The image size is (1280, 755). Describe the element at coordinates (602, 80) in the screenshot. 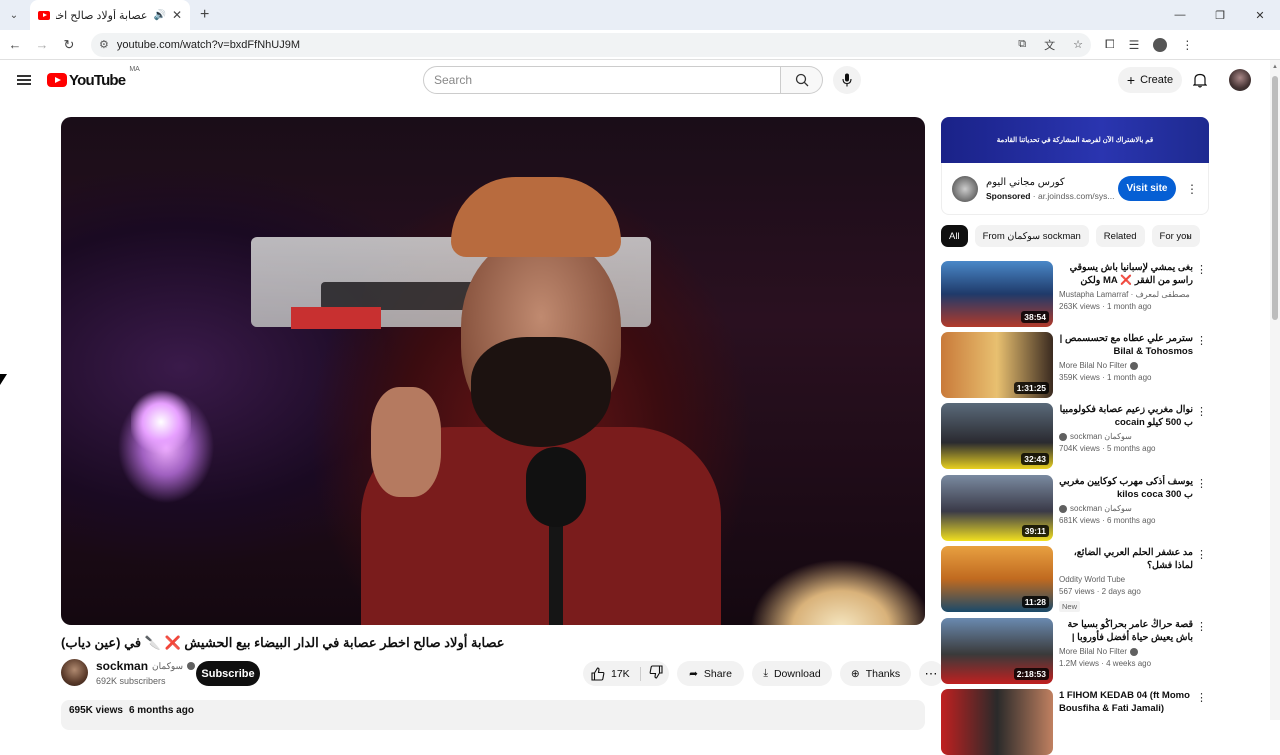

I see `search-input: Search` at that location.